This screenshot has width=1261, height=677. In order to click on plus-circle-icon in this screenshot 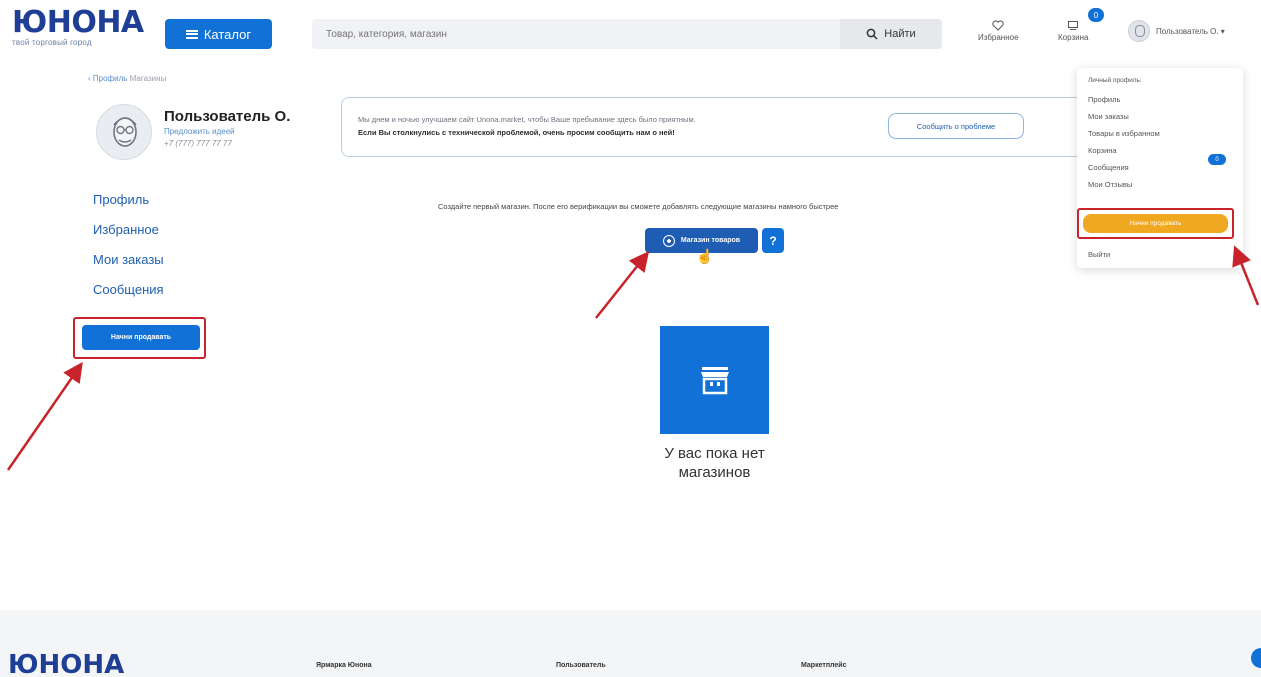, I will do `click(668, 240)`.